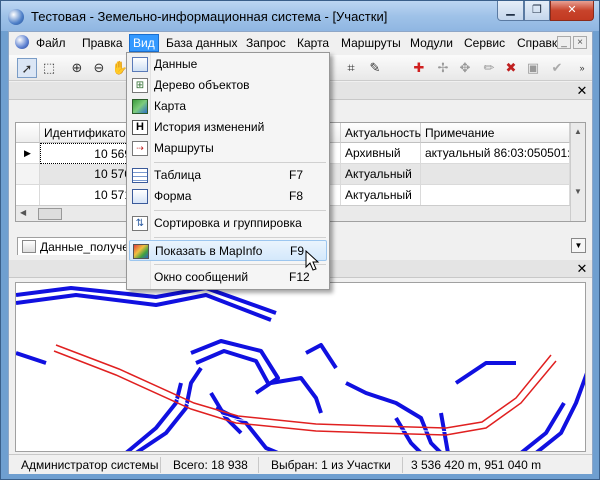 Image resolution: width=600 pixels, height=480 pixels. I want to click on menu-item-messages-window: Окно сообщений F12, so click(228, 277).